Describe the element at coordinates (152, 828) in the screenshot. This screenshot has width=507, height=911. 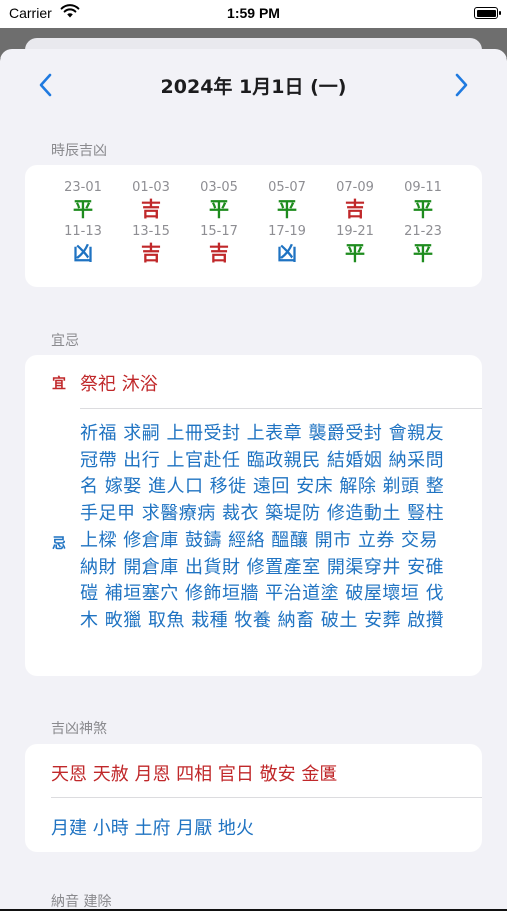
I see `bad-spirits: 月建 小時 土府 月厭 地火` at that location.